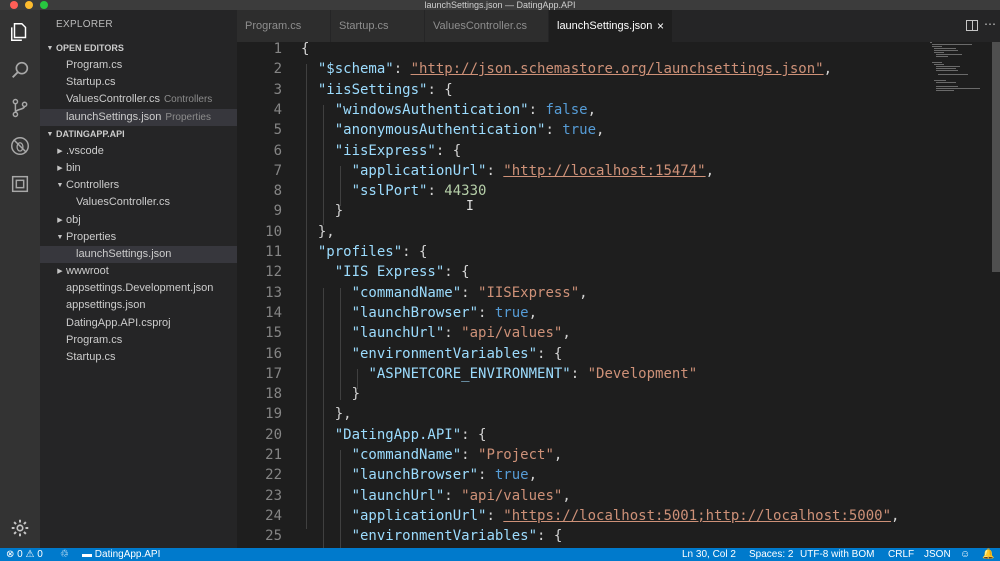 The width and height of the screenshot is (1000, 561). Describe the element at coordinates (138, 305) in the screenshot. I see `tree-file: appsettings.json` at that location.